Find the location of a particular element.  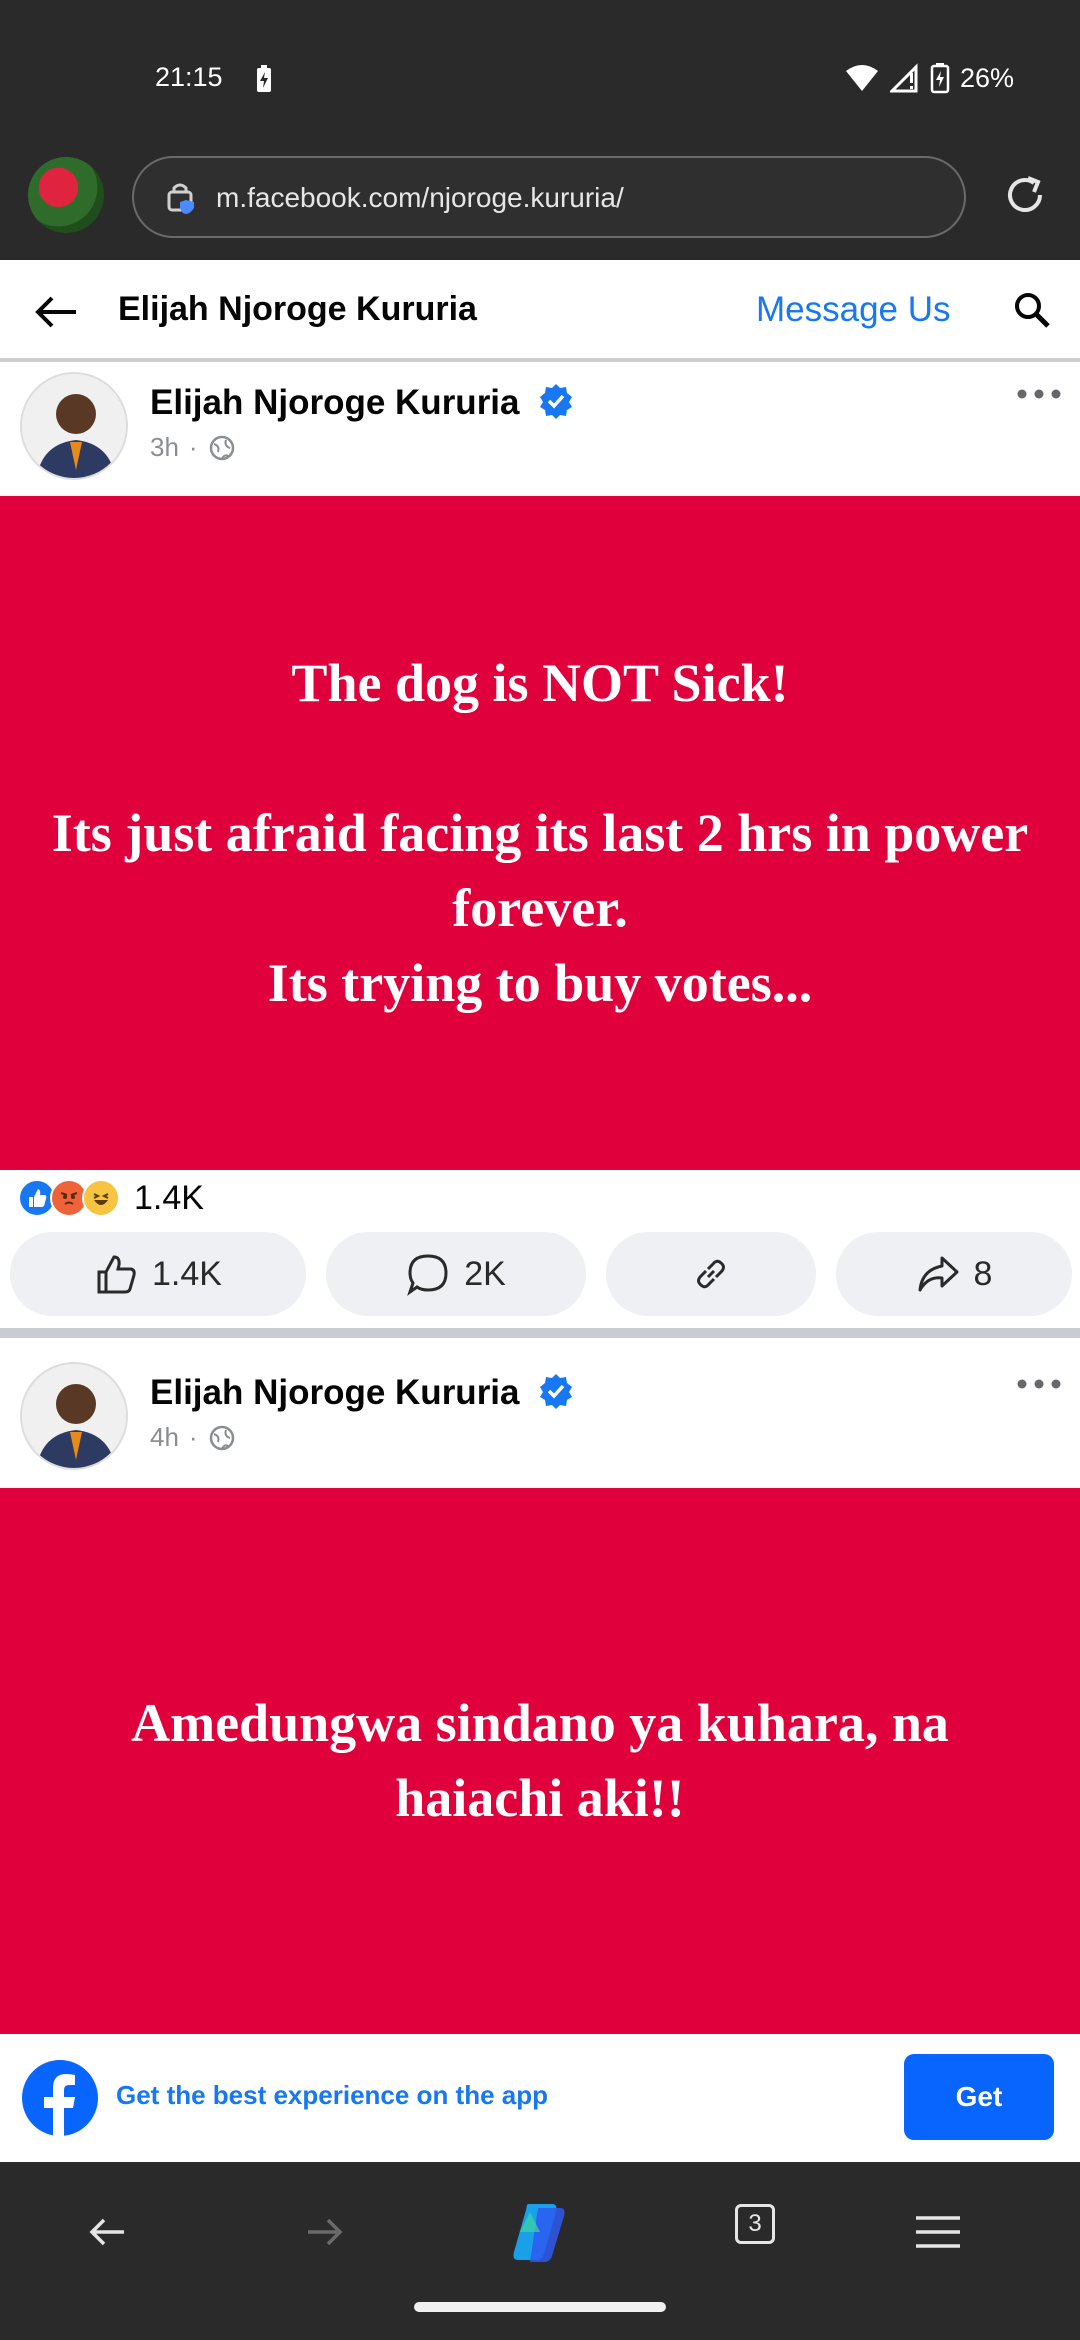

link-icon is located at coordinates (711, 1274).